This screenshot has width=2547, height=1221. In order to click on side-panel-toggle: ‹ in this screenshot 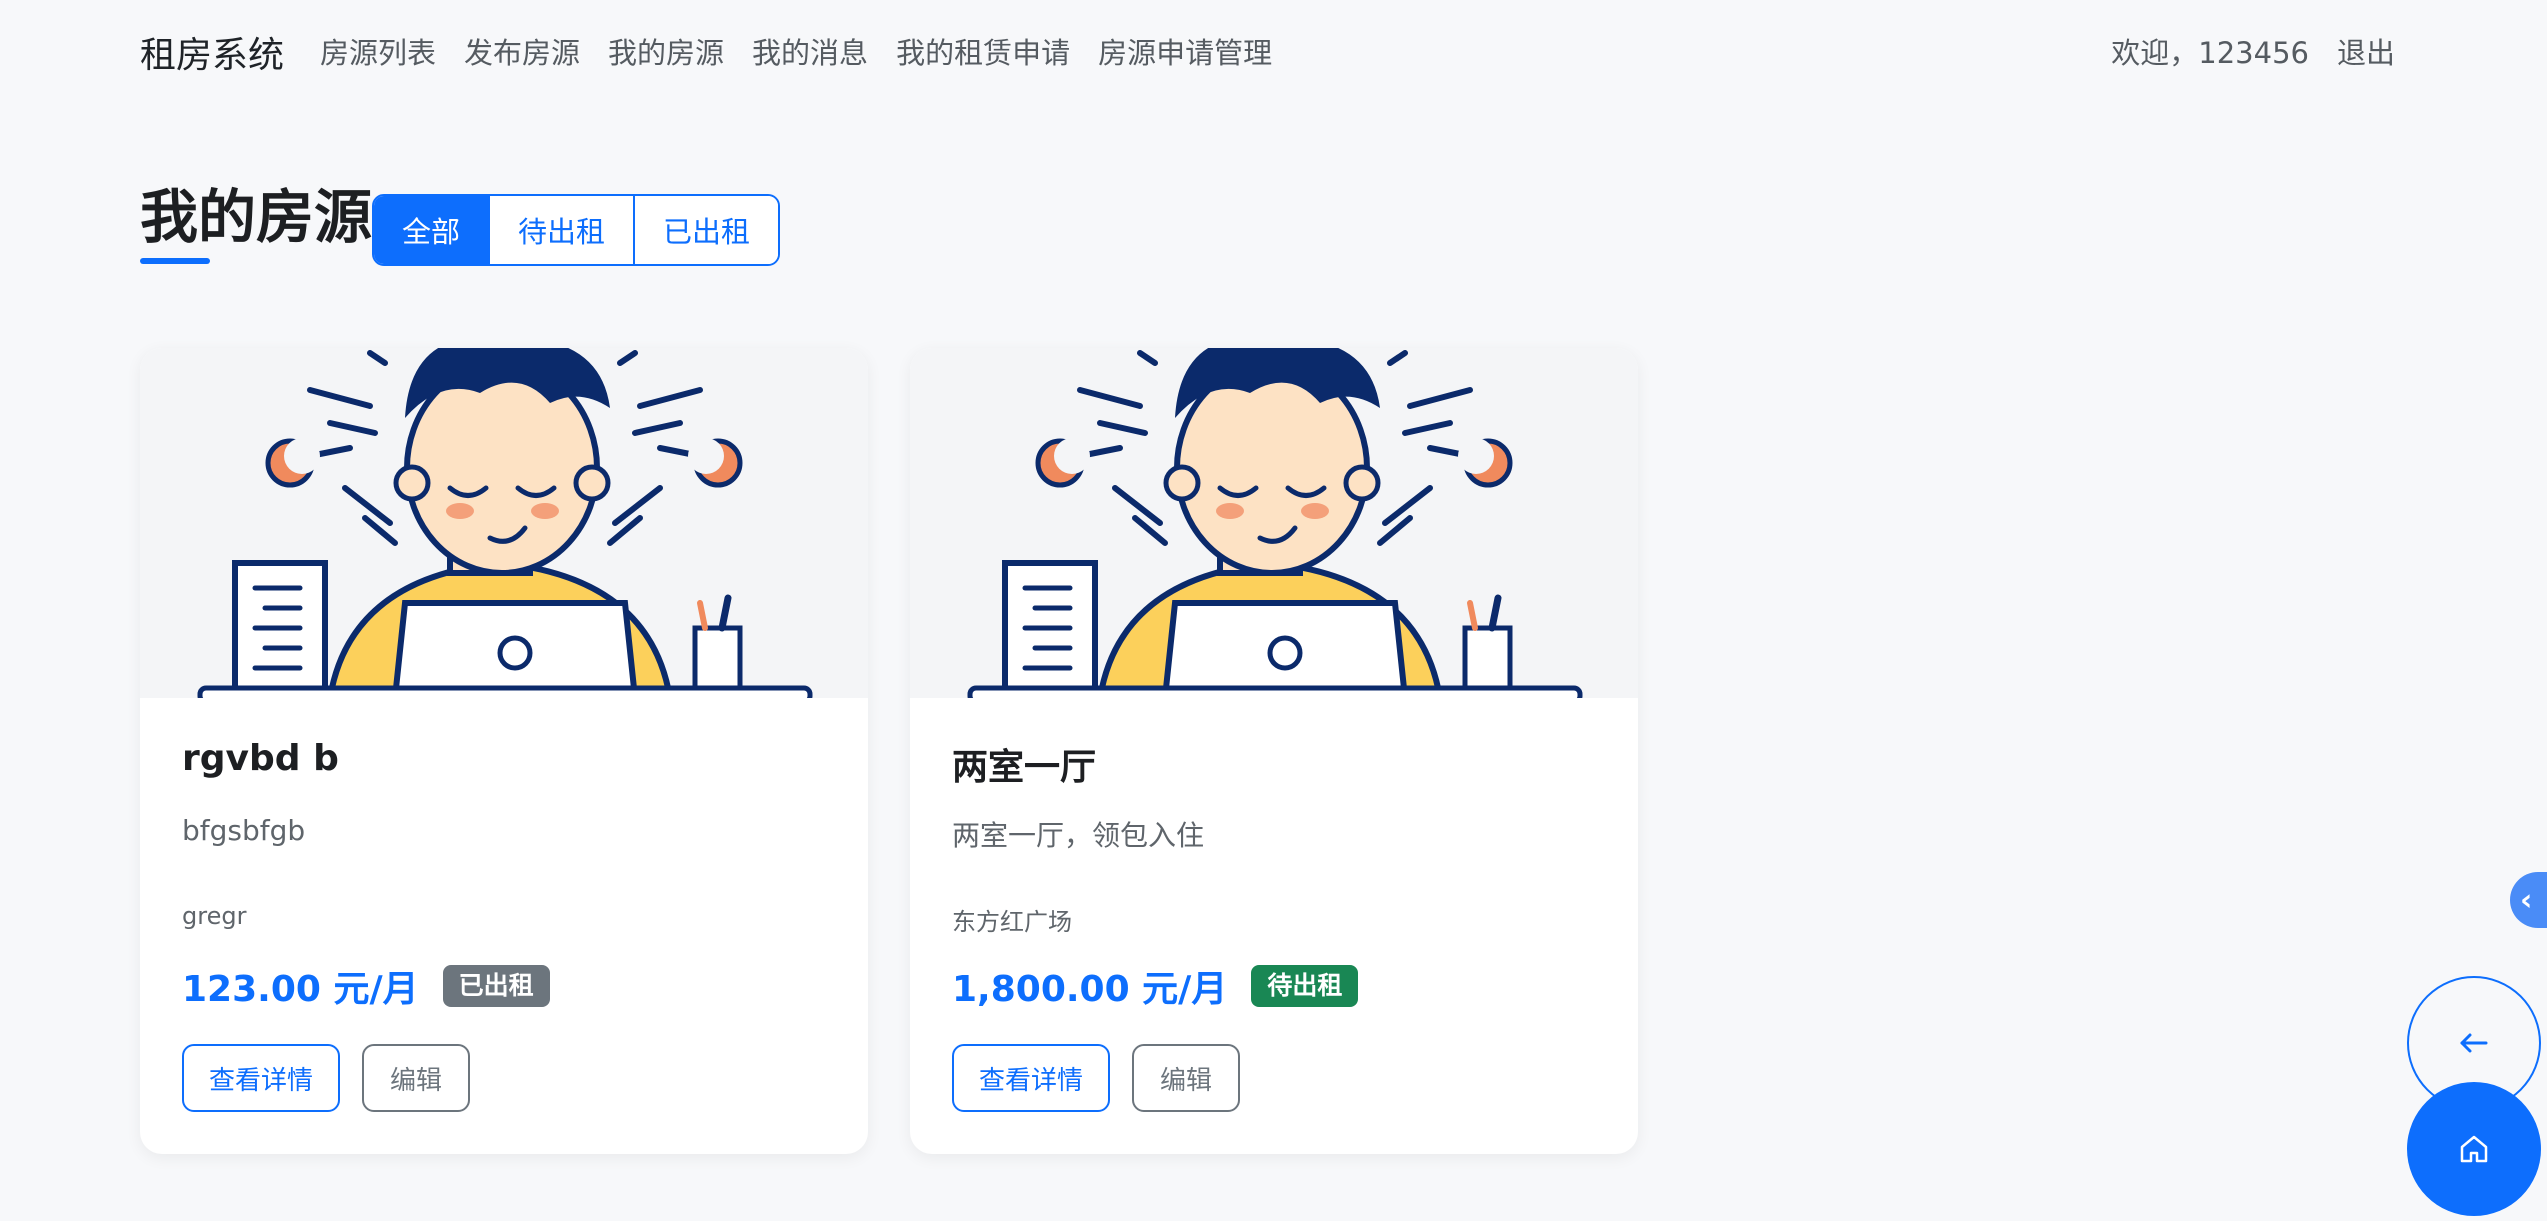, I will do `click(2528, 900)`.